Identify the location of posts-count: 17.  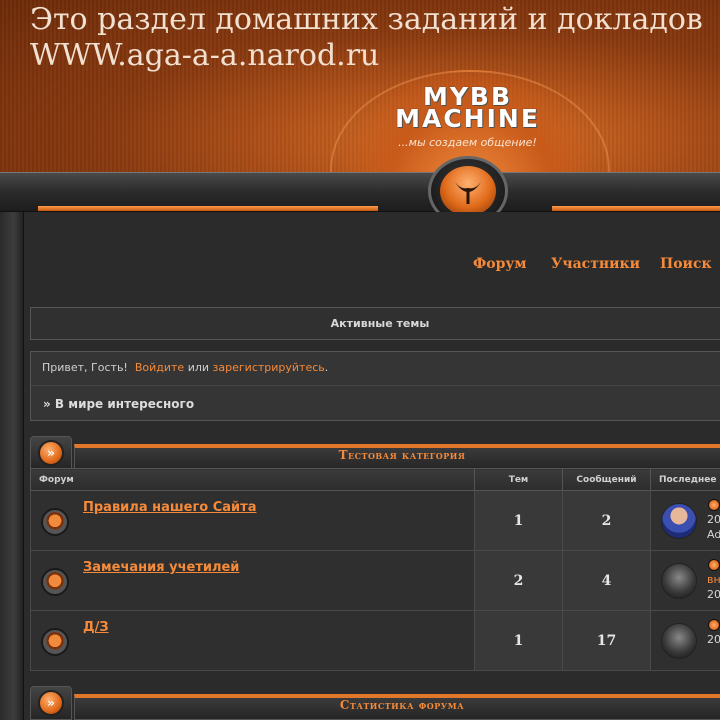
(606, 640).